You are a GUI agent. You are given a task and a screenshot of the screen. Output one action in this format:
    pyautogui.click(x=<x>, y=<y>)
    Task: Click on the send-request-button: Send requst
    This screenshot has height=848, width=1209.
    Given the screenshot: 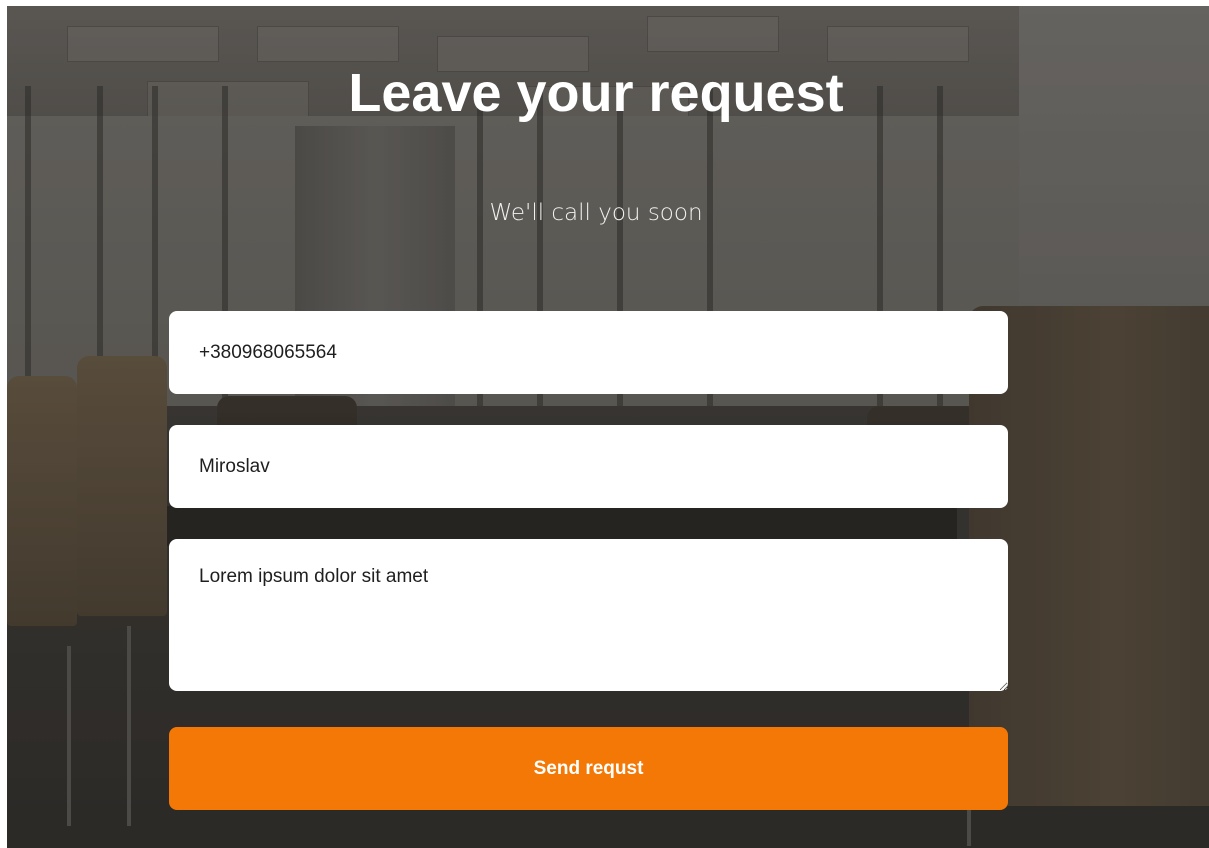 What is the action you would take?
    pyautogui.click(x=588, y=768)
    